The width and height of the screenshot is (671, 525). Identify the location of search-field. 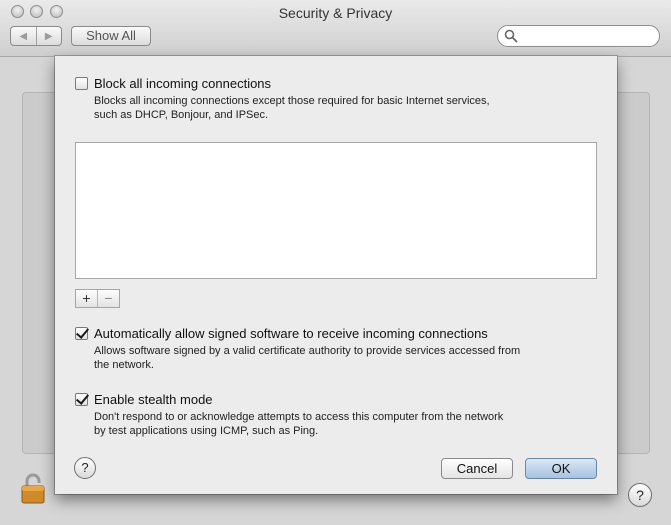
(578, 36).